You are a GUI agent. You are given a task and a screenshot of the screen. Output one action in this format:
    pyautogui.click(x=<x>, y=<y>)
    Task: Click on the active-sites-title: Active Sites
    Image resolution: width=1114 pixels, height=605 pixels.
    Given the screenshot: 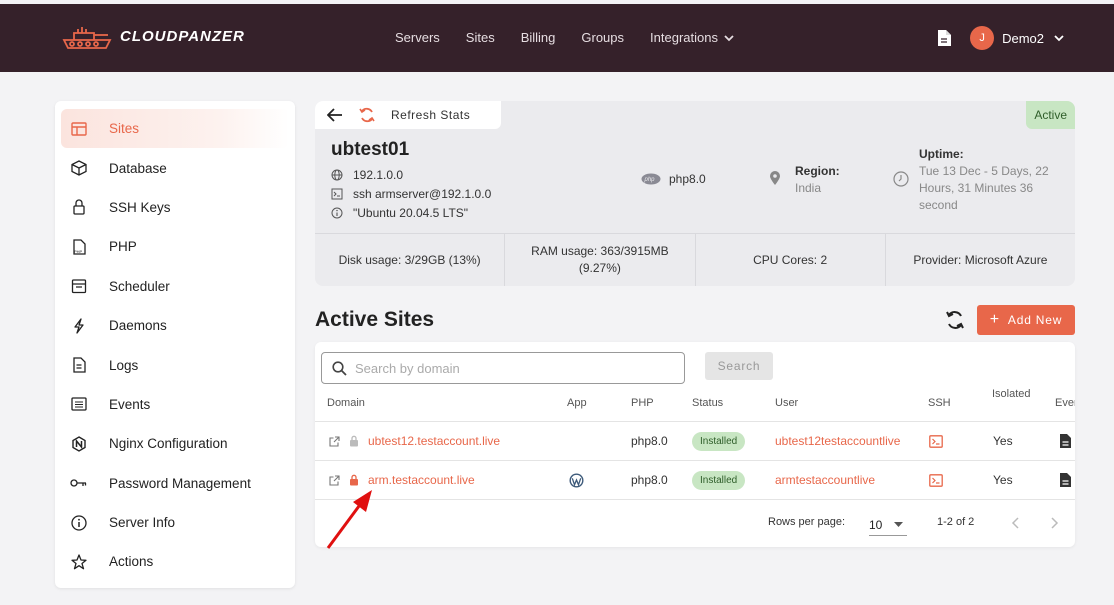 What is the action you would take?
    pyautogui.click(x=375, y=319)
    